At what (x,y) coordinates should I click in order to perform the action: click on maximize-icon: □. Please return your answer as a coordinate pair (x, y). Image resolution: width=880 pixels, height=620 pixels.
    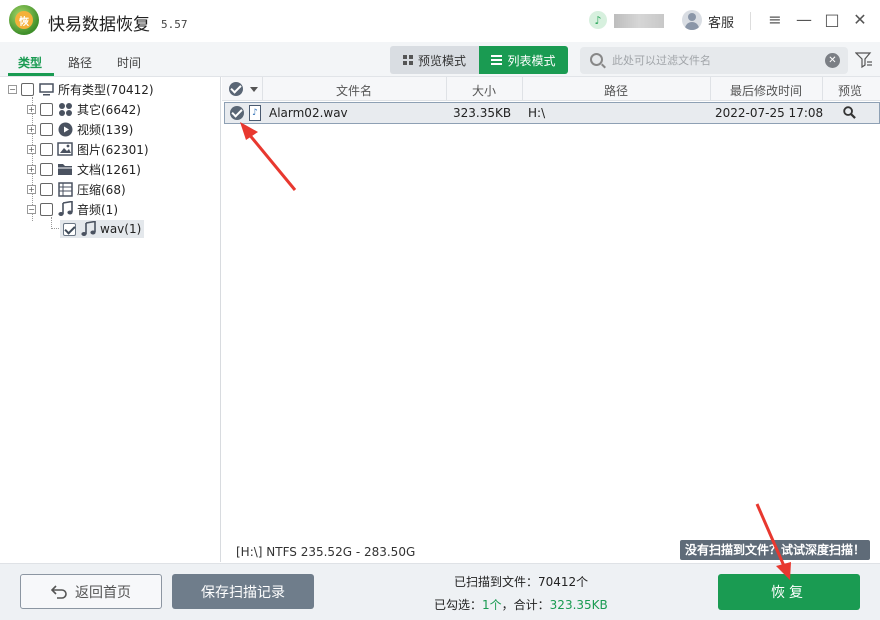
    Looking at the image, I should click on (832, 19).